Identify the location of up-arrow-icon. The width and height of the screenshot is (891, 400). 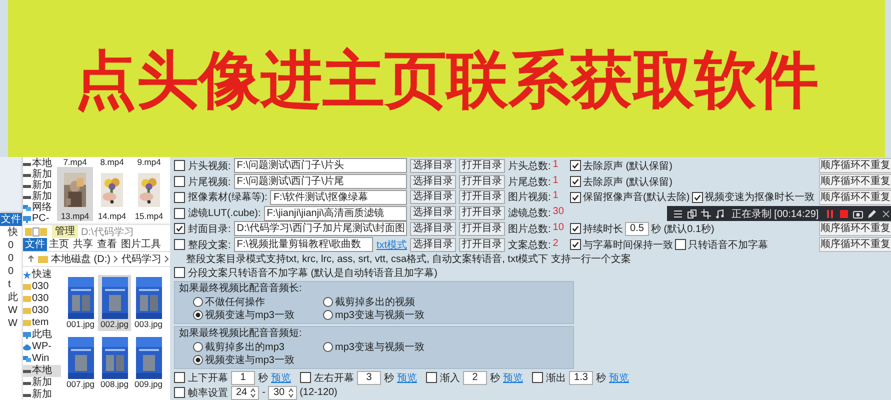
(31, 259).